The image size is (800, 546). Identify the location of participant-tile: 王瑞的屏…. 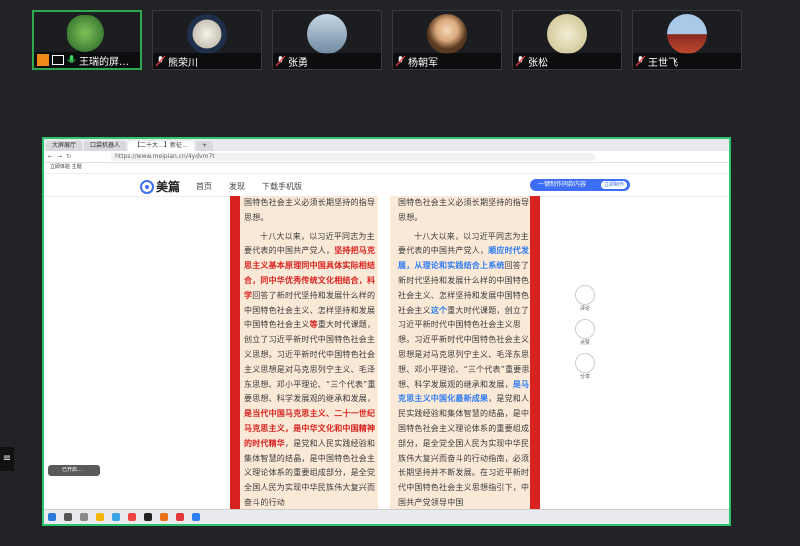
(87, 40).